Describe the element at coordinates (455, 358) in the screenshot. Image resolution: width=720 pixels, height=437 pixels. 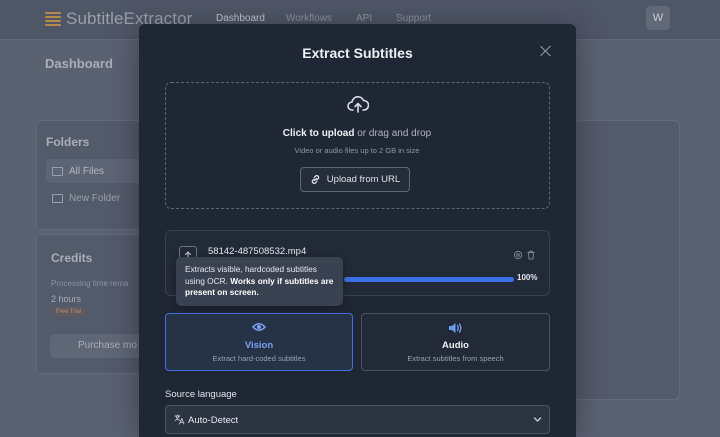
I see `audio-description: Extract subtitles from speech` at that location.